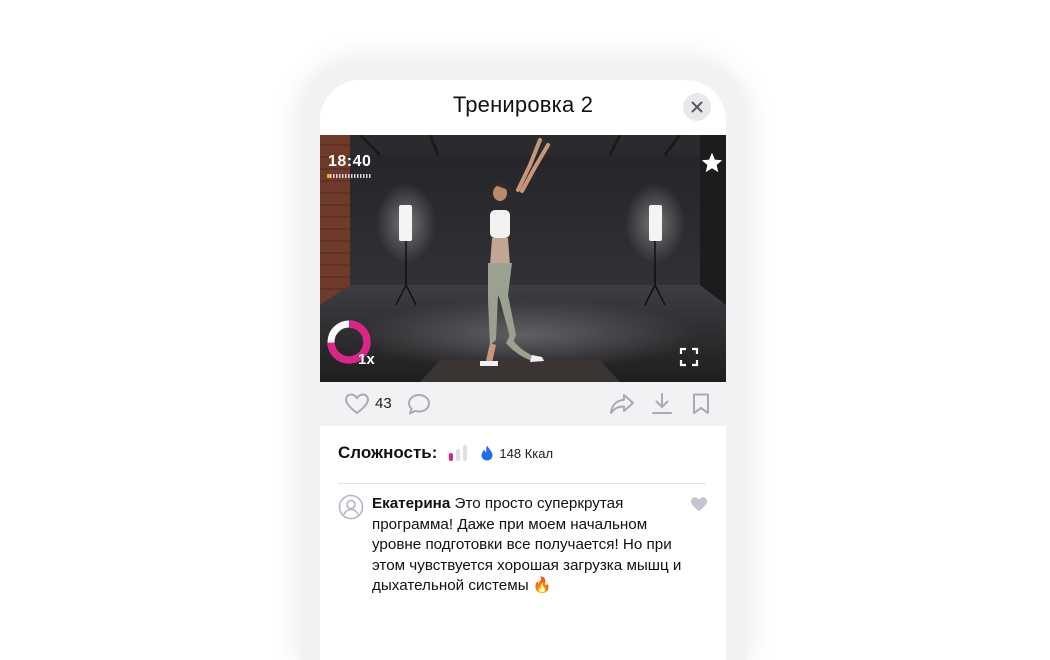 This screenshot has height=660, width=1050. What do you see at coordinates (701, 404) in the screenshot?
I see `bookmark-icon` at bounding box center [701, 404].